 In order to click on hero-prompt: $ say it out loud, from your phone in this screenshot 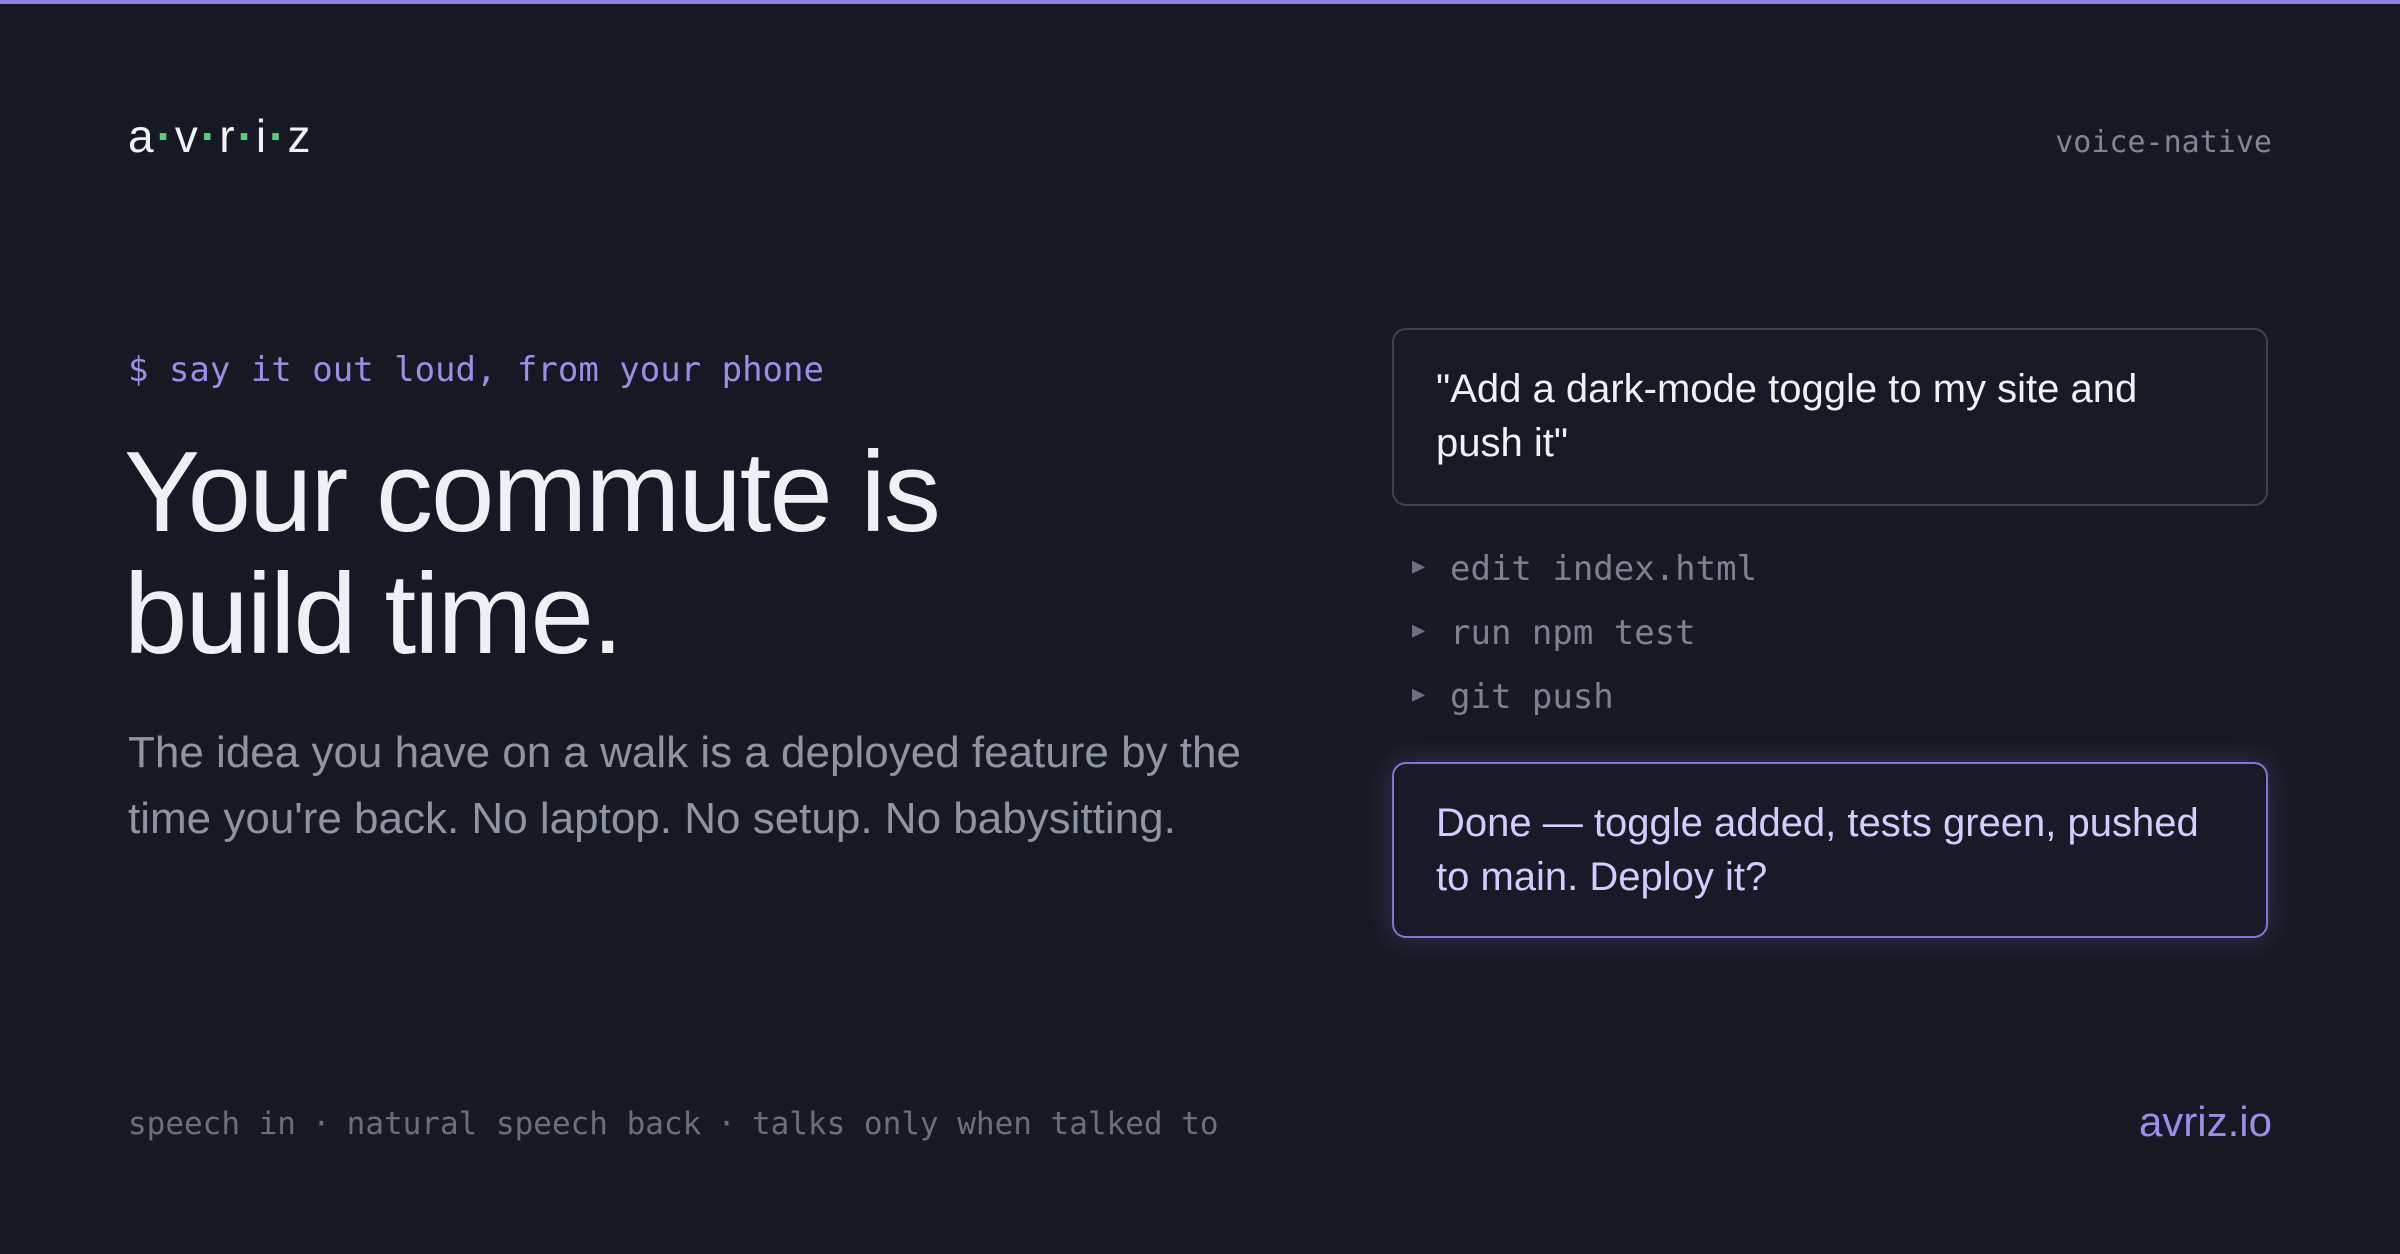, I will do `click(476, 370)`.